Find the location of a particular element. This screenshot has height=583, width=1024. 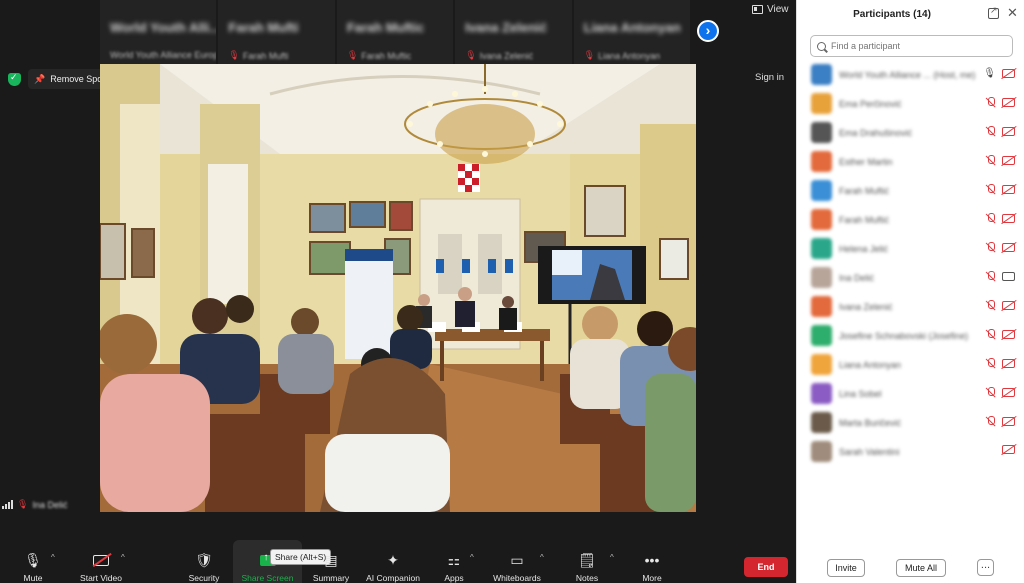

thumbnail-caption: 🎙 Liana Antonyan is located at coordinates (622, 55).